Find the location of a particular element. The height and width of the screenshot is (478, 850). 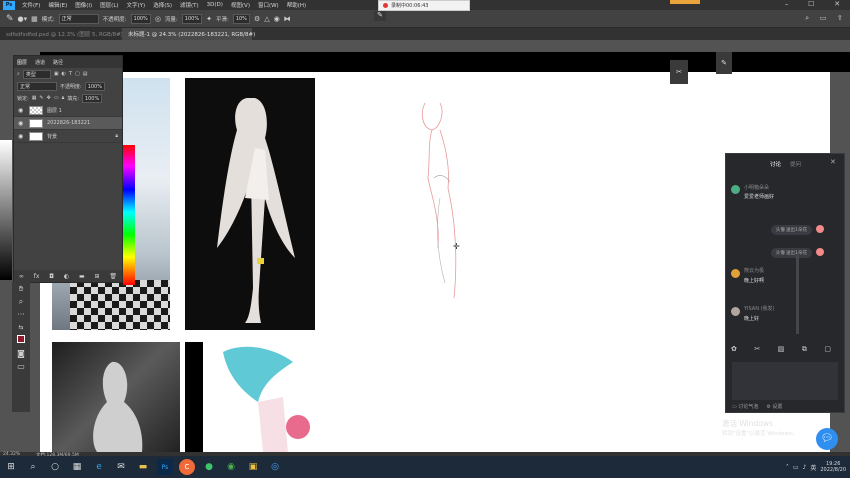

wechat-icon: ● is located at coordinates (209, 467).